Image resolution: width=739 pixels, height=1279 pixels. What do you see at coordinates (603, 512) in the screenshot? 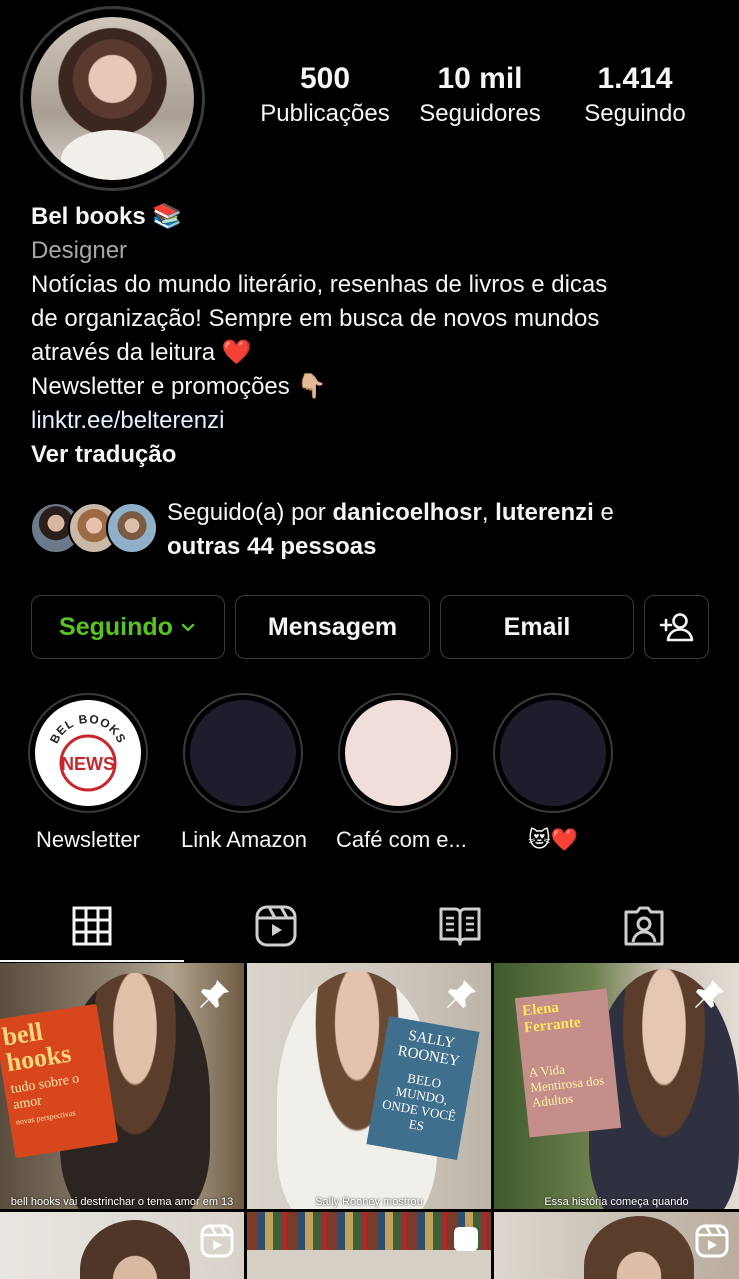
I see `followed-and: e` at bounding box center [603, 512].